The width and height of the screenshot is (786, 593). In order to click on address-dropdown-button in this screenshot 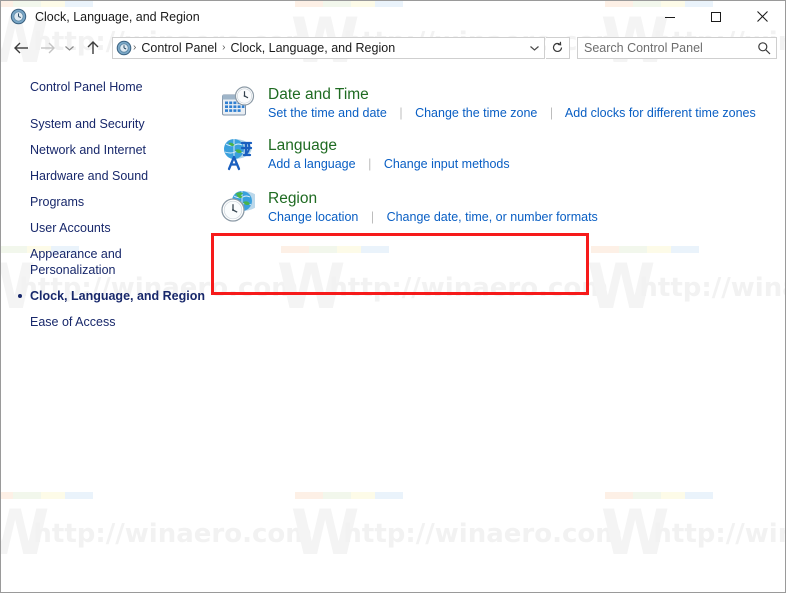, I will do `click(534, 48)`.